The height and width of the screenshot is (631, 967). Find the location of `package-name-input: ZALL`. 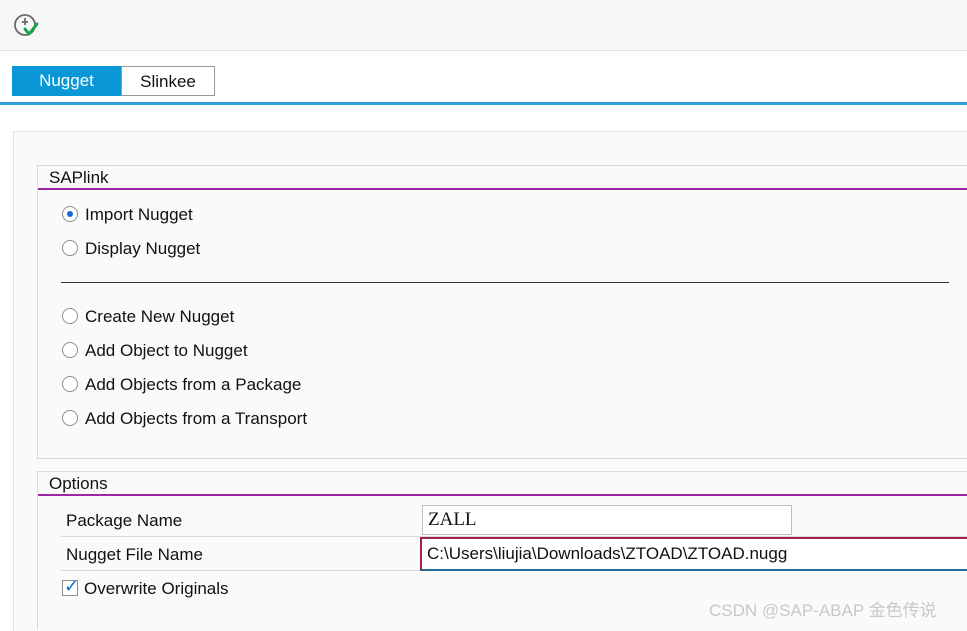

package-name-input: ZALL is located at coordinates (607, 520).